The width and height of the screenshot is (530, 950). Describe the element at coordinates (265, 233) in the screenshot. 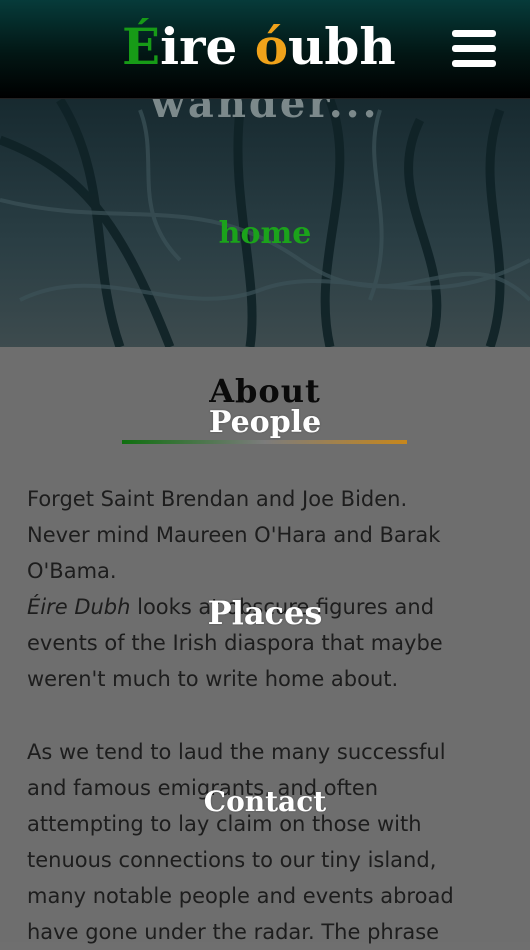

I see `nav-link-home: home` at that location.